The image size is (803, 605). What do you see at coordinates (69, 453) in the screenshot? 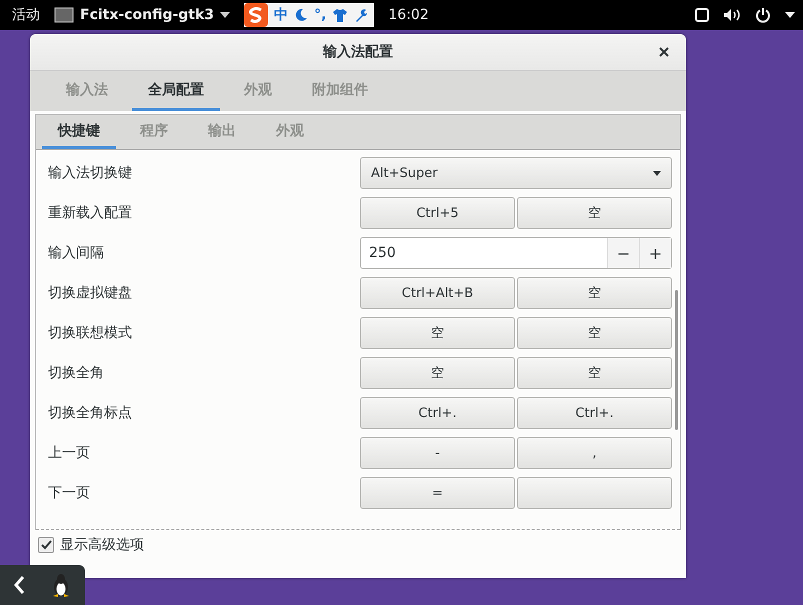
I see `row-label: 上一页` at bounding box center [69, 453].